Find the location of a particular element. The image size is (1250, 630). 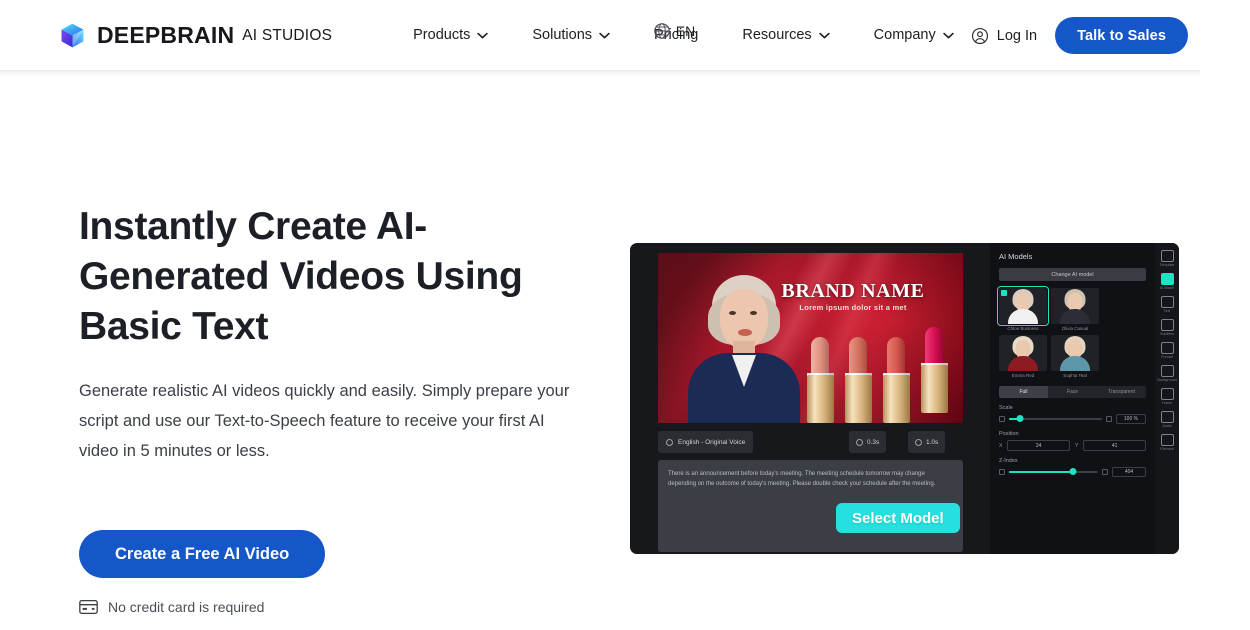

nav-item-resources: Resources is located at coordinates (785, 35).